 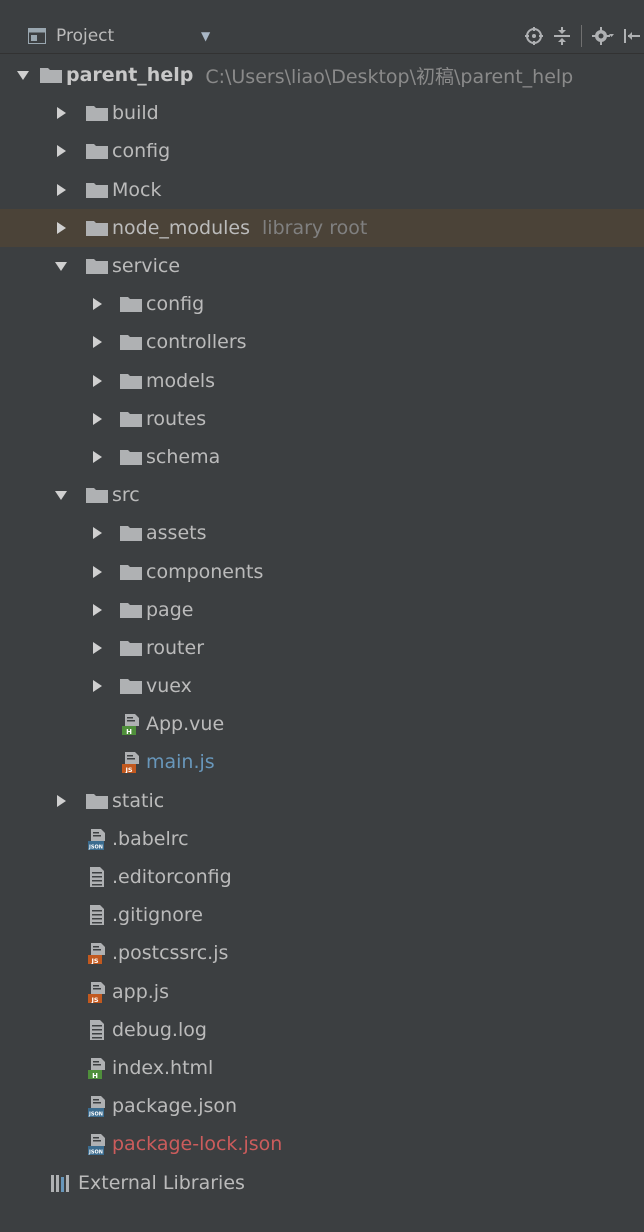 What do you see at coordinates (322, 113) in the screenshot?
I see `tree-item-build: build` at bounding box center [322, 113].